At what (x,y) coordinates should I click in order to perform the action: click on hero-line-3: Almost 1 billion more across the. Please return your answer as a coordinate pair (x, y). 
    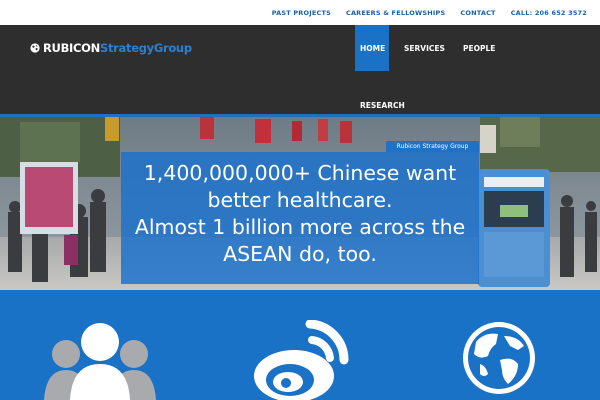
    Looking at the image, I should click on (300, 227).